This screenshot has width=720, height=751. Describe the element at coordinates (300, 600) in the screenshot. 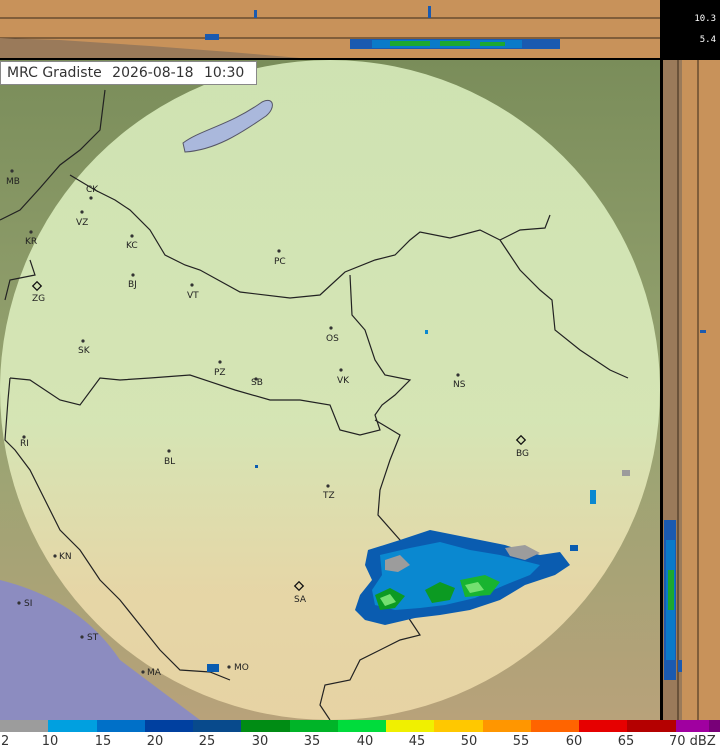

I see `svg-text: SA` at that location.